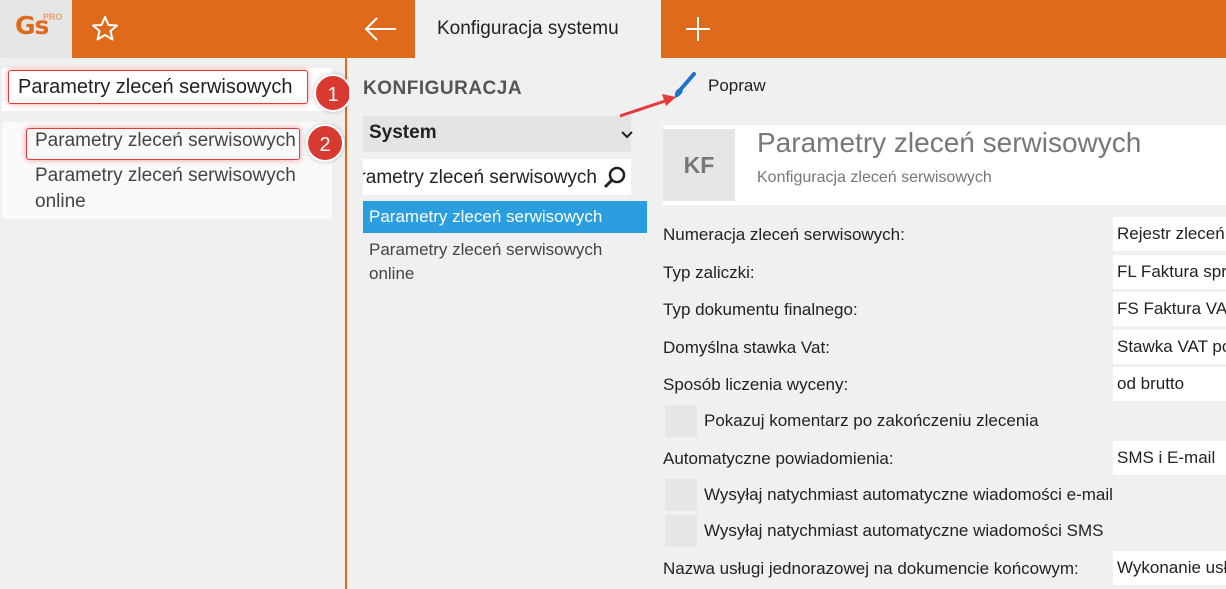  What do you see at coordinates (874, 177) in the screenshot?
I see `record-subtitle: Konfiguracja zleceń serwisowych` at bounding box center [874, 177].